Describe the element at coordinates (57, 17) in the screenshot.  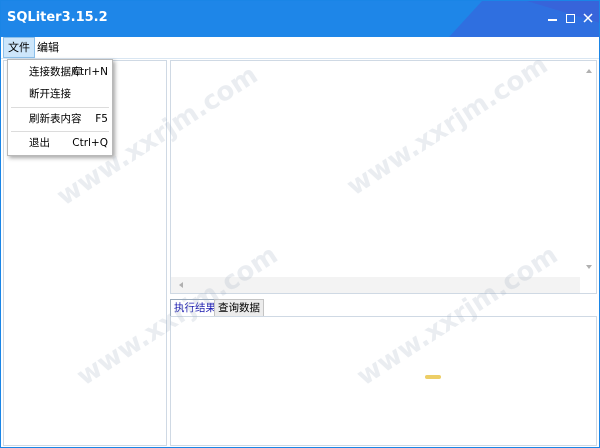
I see `window-title: SQLiter3.15.2` at that location.